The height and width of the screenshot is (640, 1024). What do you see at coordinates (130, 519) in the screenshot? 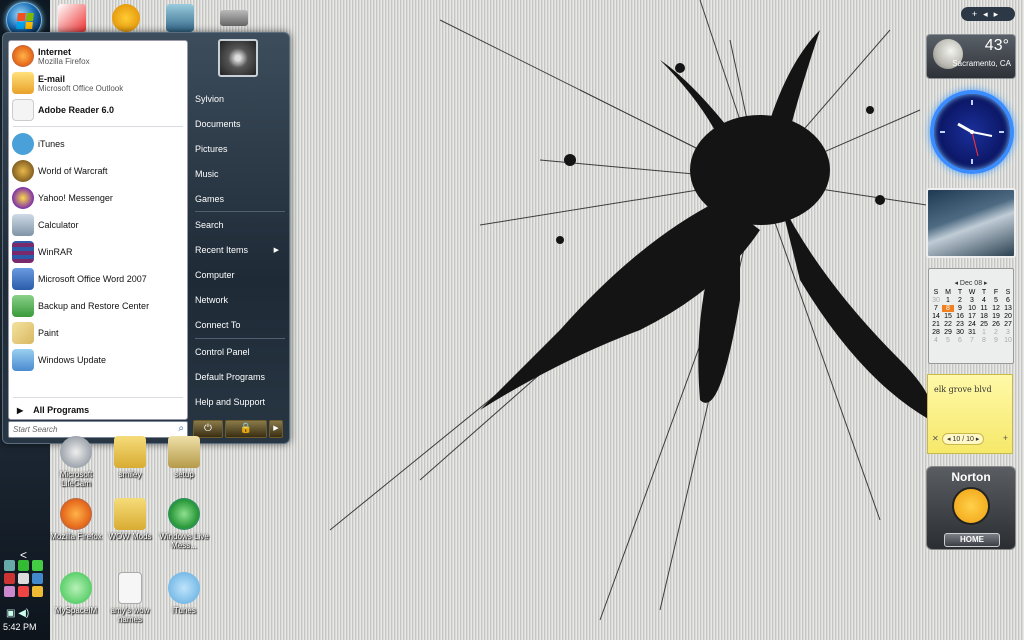
I see `desktop-icon-wow-mods: WOW Mods` at bounding box center [130, 519].